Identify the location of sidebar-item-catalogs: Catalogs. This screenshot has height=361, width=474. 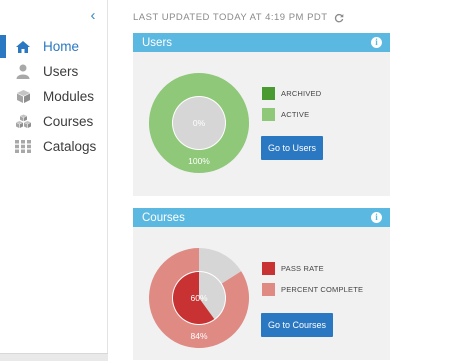
(54, 146).